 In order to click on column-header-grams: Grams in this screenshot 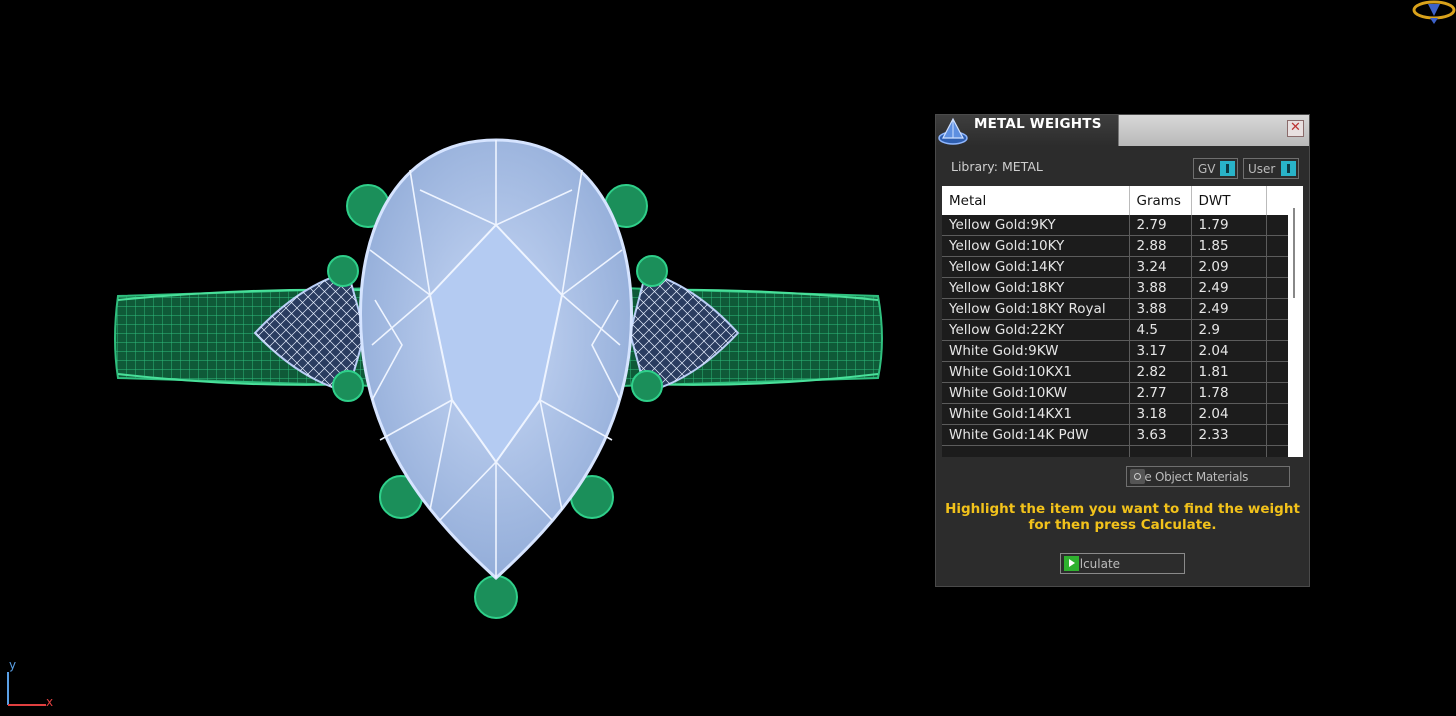, I will do `click(1160, 200)`.